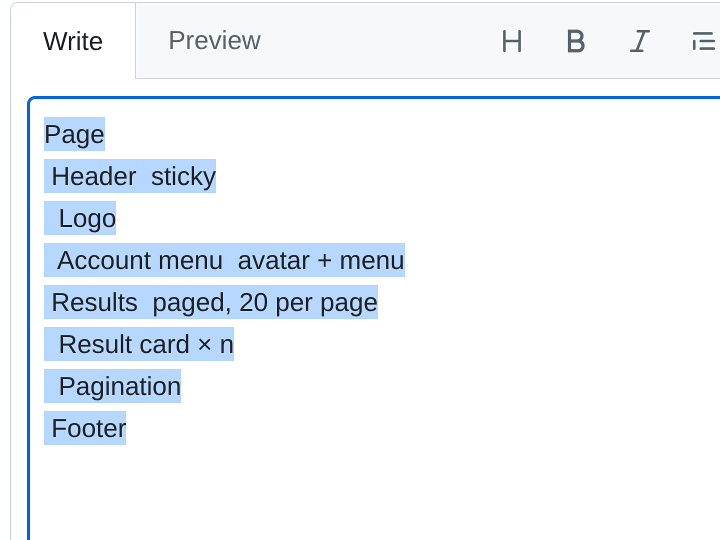 The width and height of the screenshot is (720, 540). What do you see at coordinates (214, 40) in the screenshot?
I see `editor-tab: Preview` at bounding box center [214, 40].